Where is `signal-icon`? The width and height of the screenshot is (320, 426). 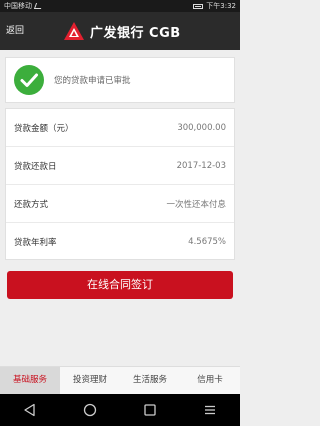
signal-icon is located at coordinates (38, 6).